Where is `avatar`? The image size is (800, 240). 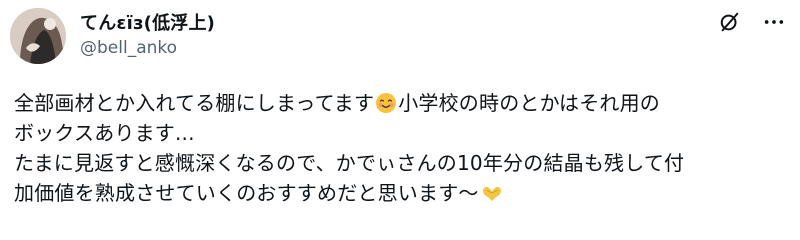
avatar is located at coordinates (38, 36).